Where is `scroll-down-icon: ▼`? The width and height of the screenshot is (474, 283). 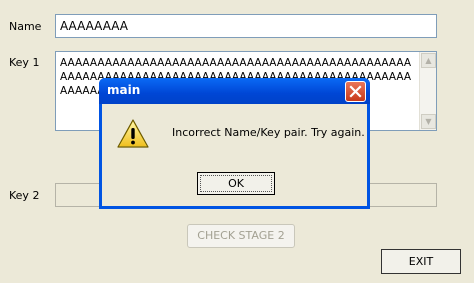 scroll-down-icon: ▼ is located at coordinates (428, 121).